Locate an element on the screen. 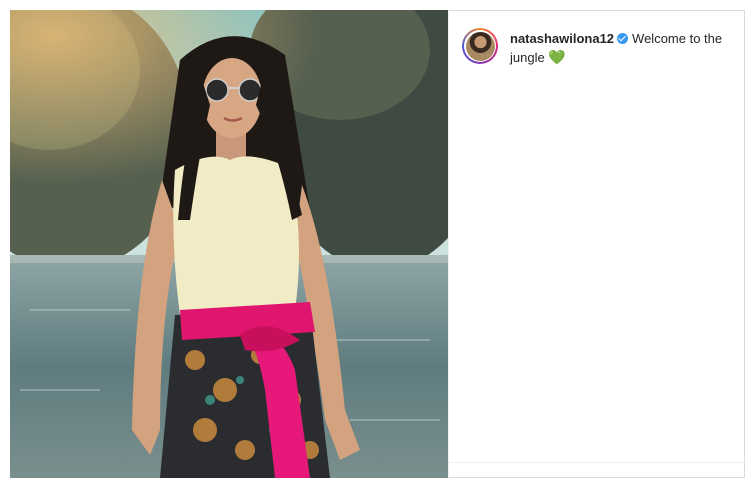 The height and width of the screenshot is (489, 745). post-caption: natashawilona12 Welcome to the jungle 💚 is located at coordinates (622, 48).